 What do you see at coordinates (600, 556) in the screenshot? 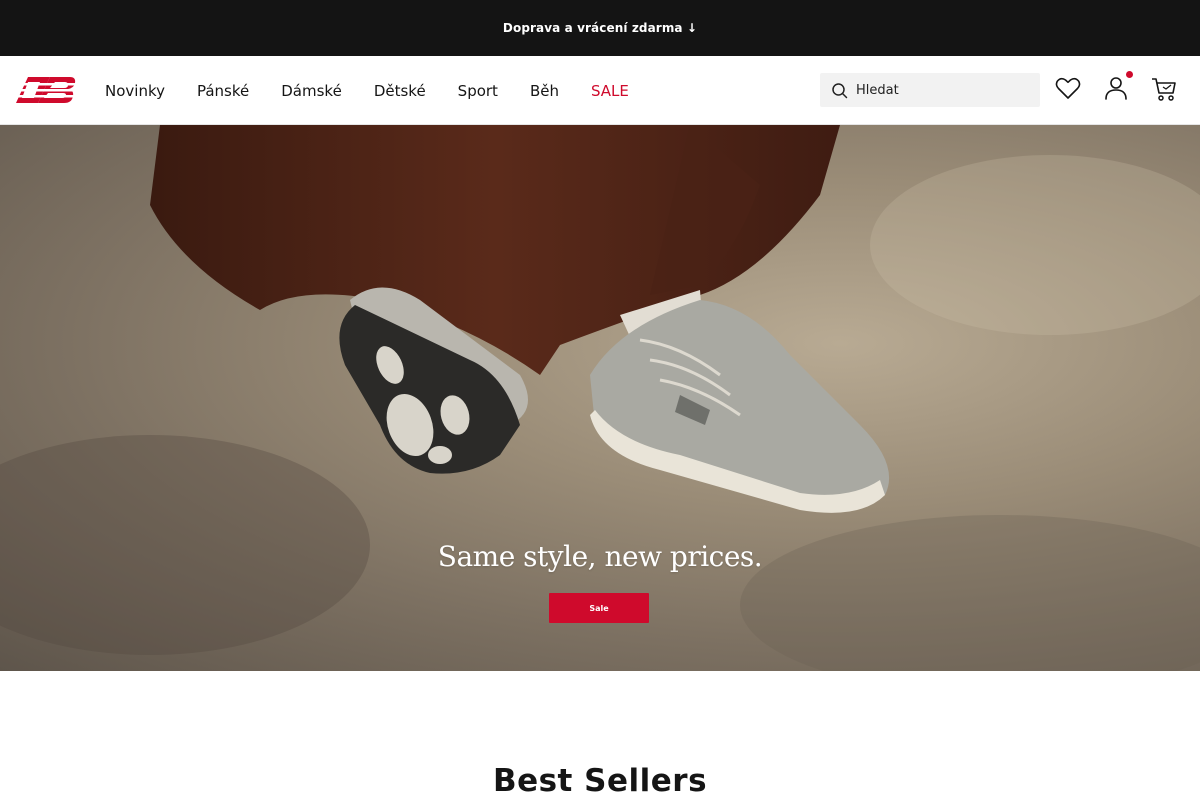
I see `hero-title: Same style, new prices.` at bounding box center [600, 556].